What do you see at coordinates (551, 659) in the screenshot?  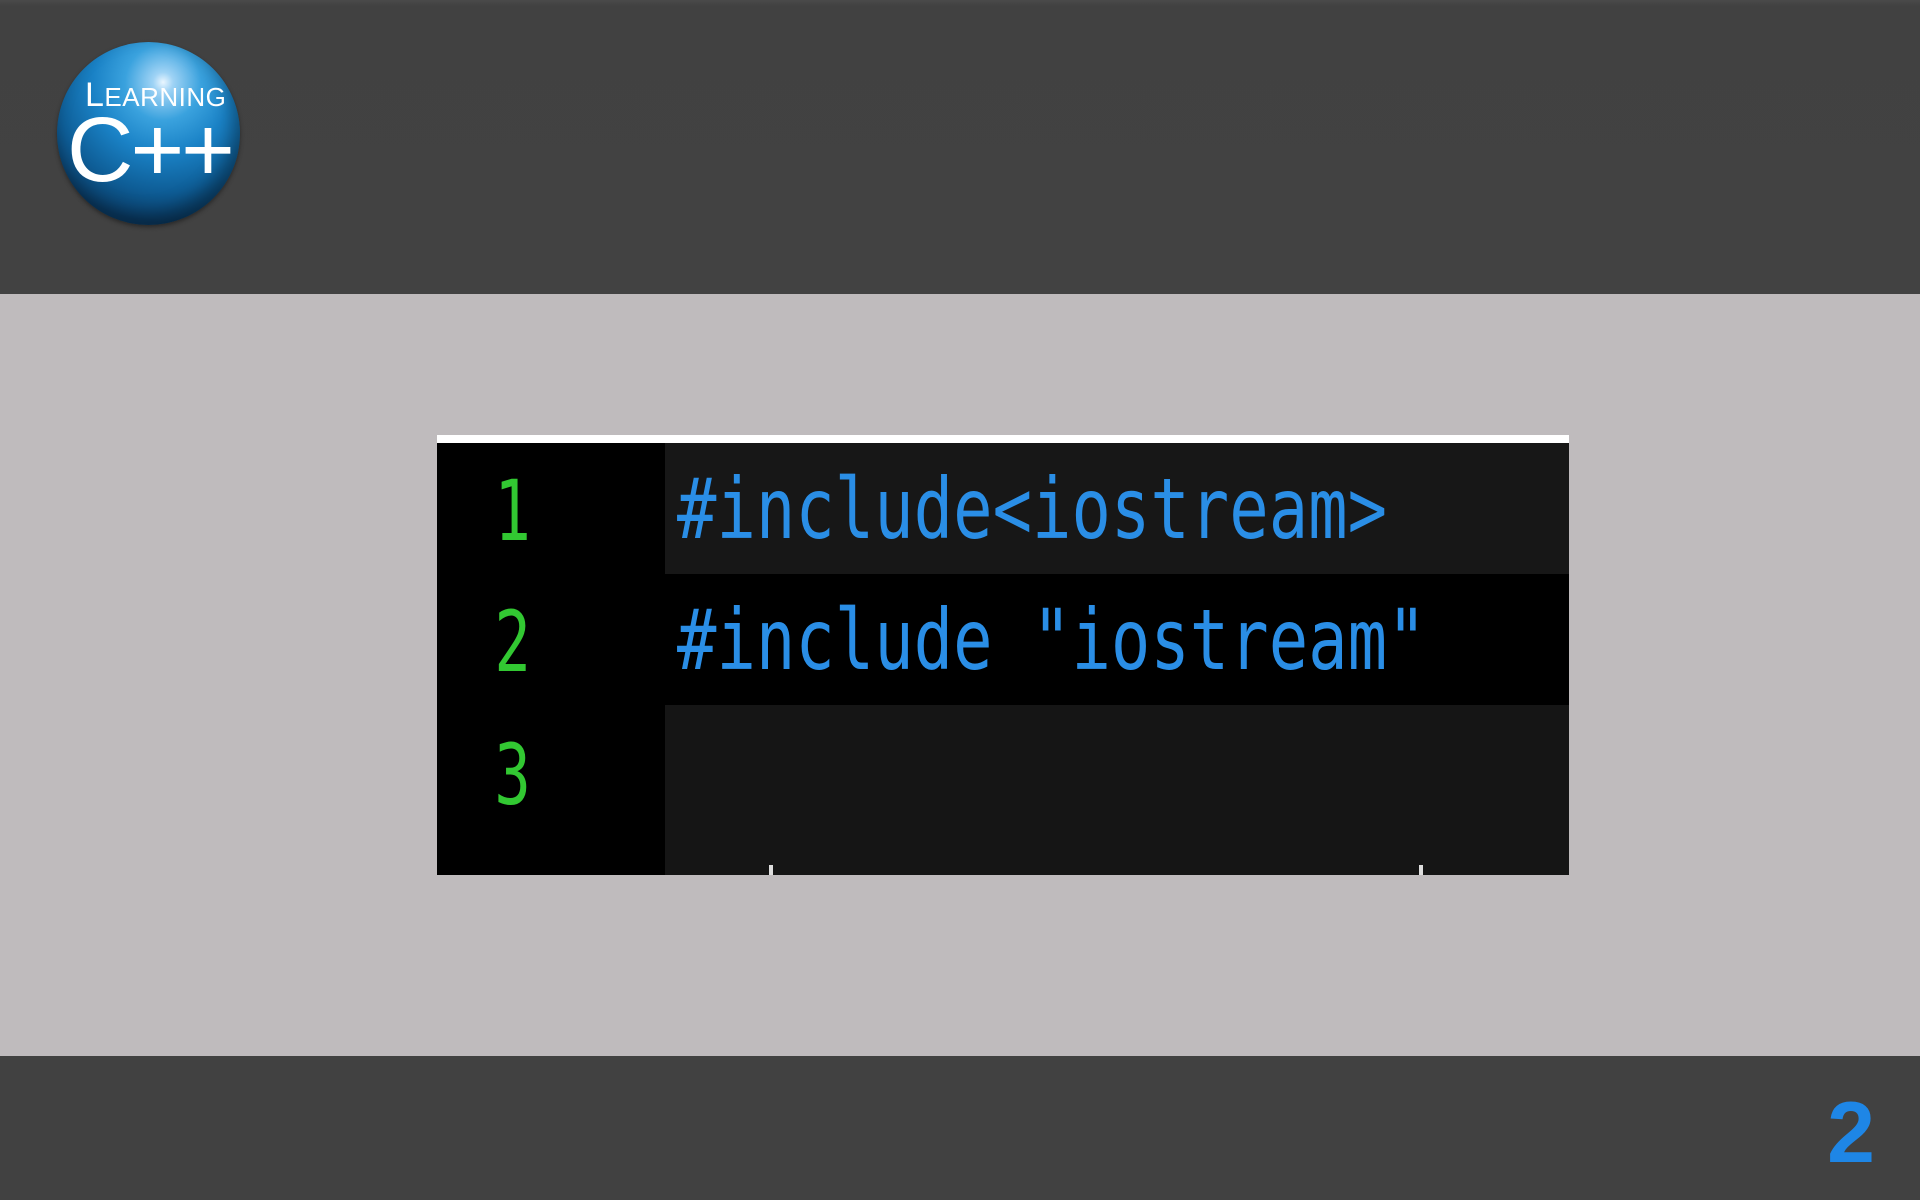 I see `line-number-gutter: 1 2 3` at bounding box center [551, 659].